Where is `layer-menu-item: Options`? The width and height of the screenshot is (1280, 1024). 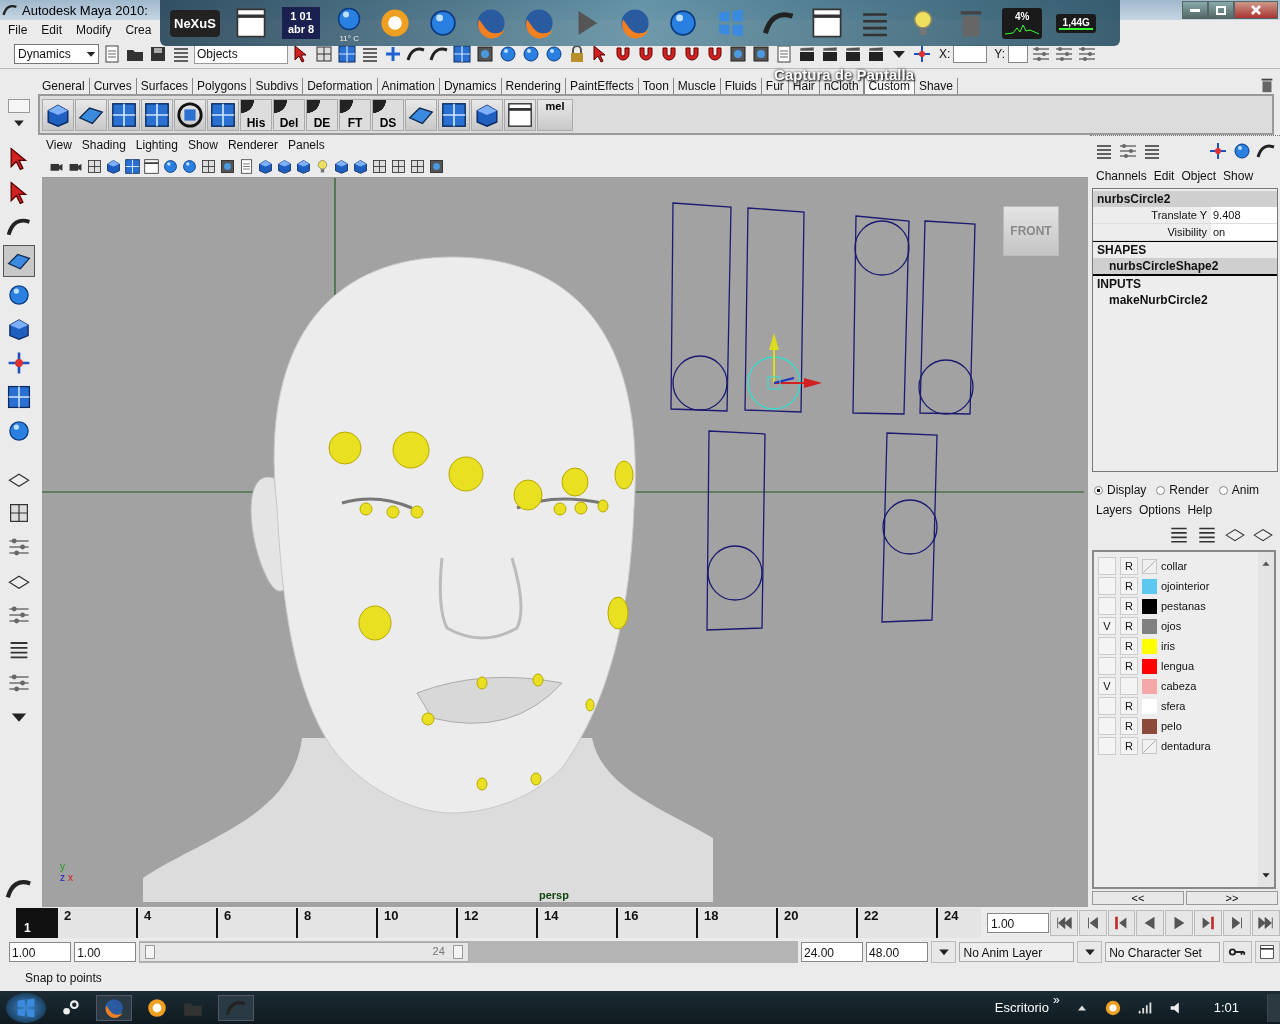 layer-menu-item: Options is located at coordinates (1160, 510).